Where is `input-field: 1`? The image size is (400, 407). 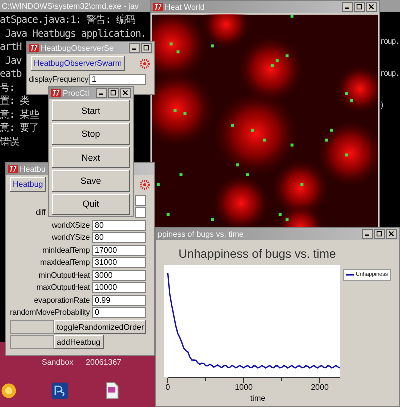
input-field: 1 is located at coordinates (117, 79).